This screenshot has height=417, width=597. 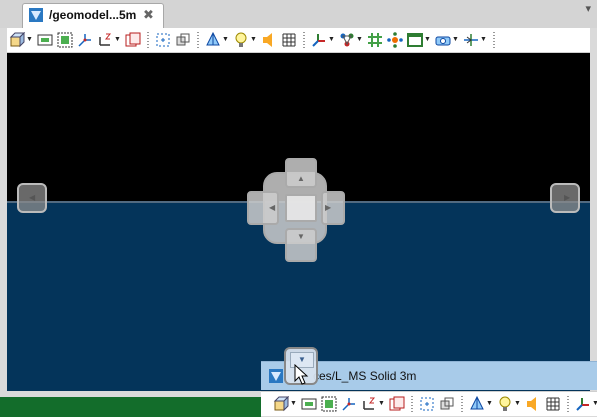 What do you see at coordinates (588, 8) in the screenshot?
I see `view-menu-icon: ▾` at bounding box center [588, 8].